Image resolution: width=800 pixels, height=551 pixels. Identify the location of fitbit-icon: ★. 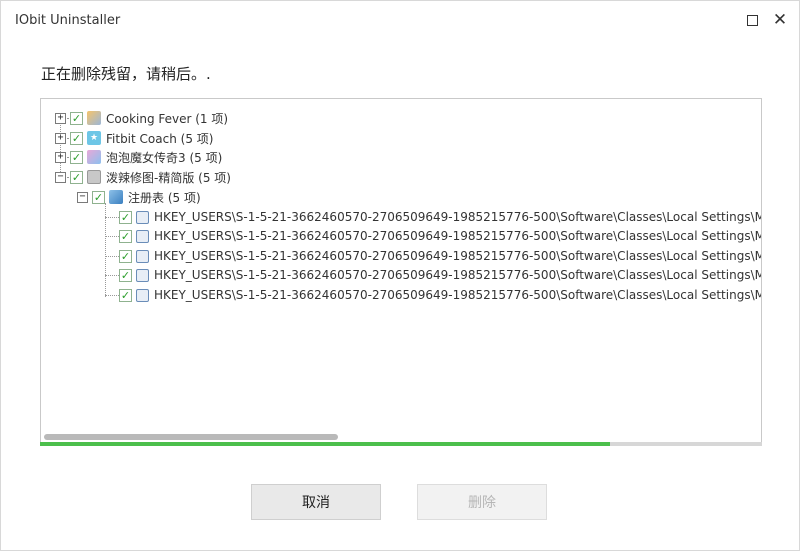
(94, 138).